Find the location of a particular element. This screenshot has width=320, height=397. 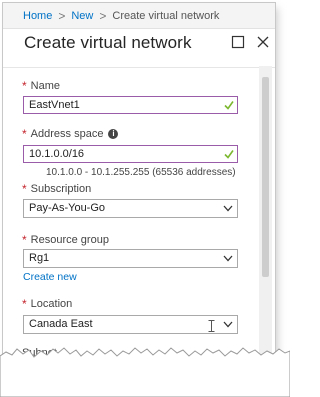

resource-group-value: Rg1 is located at coordinates (39, 258).